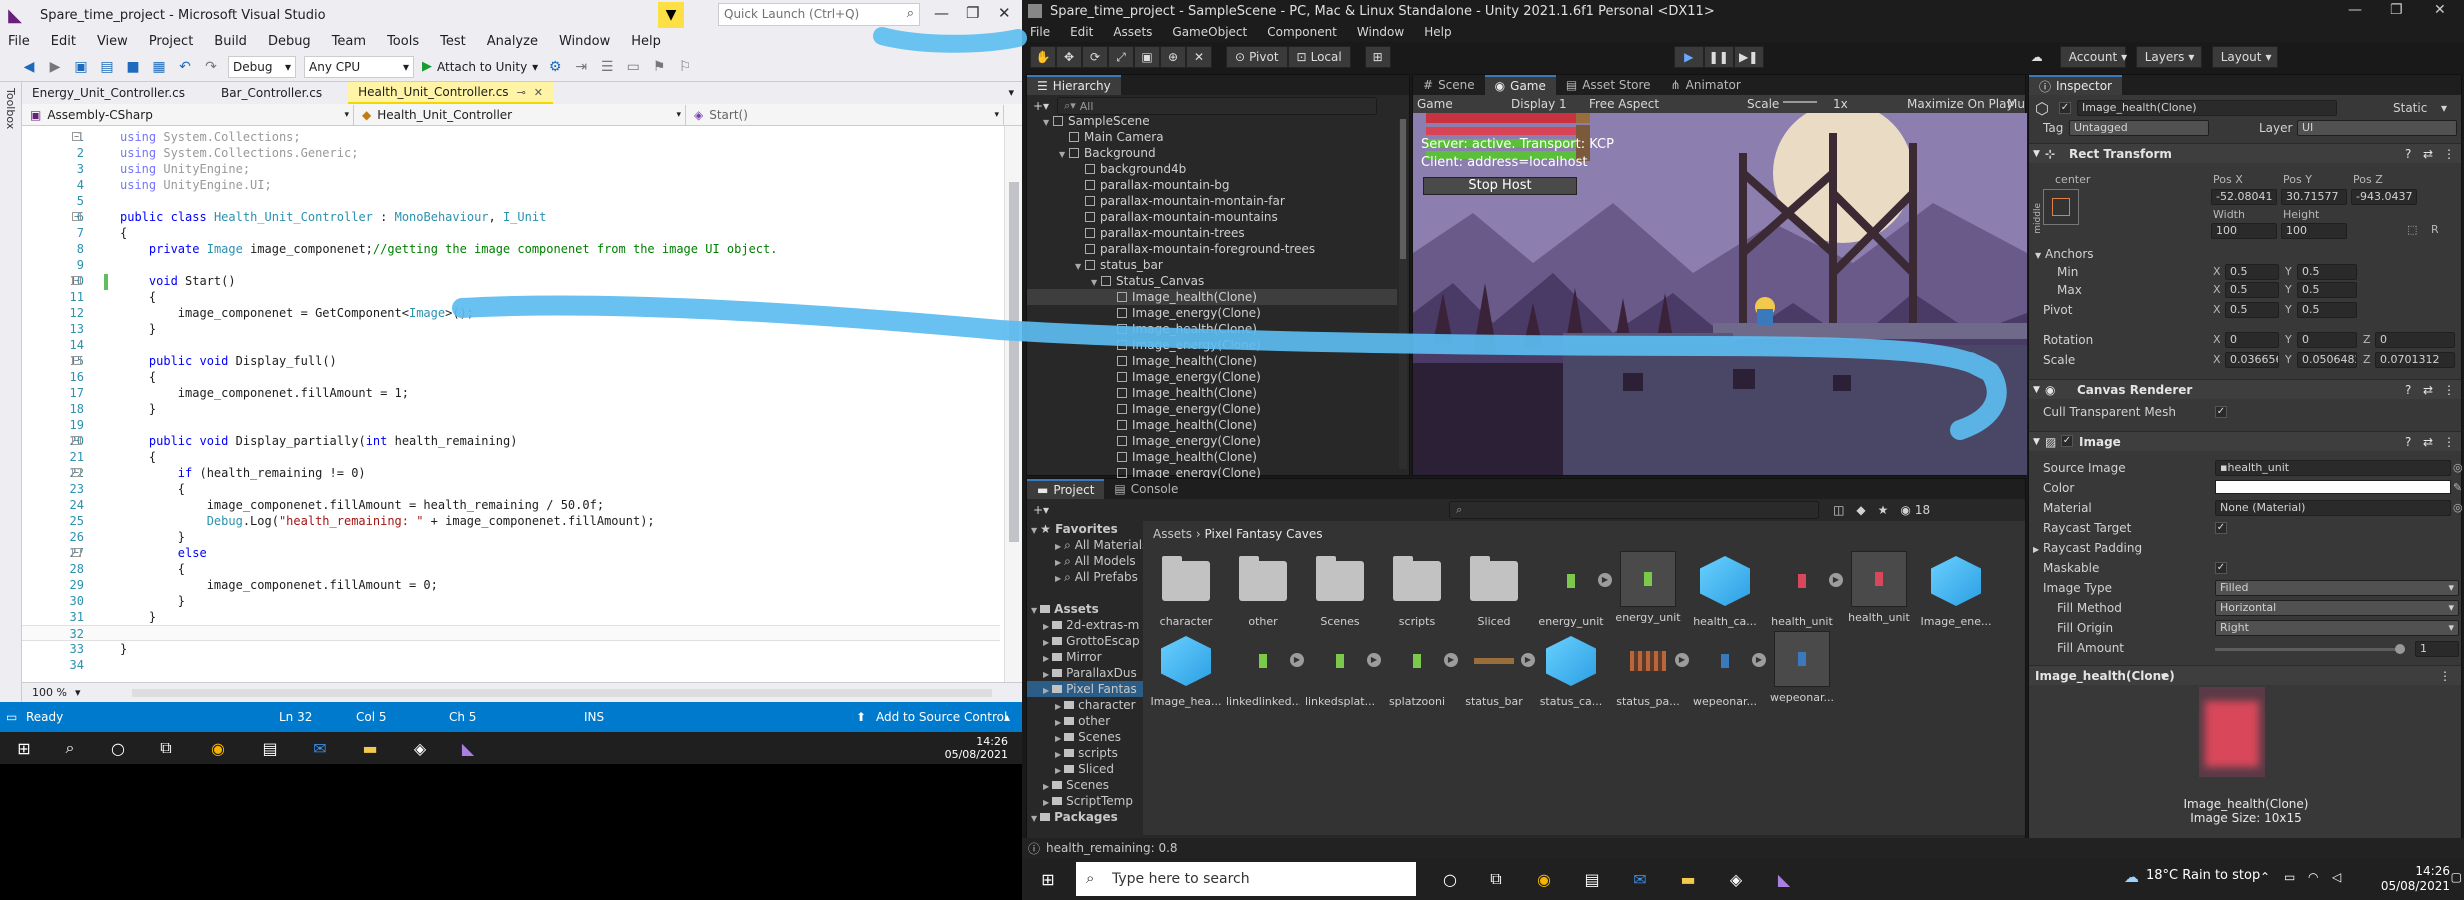  Describe the element at coordinates (511, 281) in the screenshot. I see `code-line: 10 void Start() −` at that location.